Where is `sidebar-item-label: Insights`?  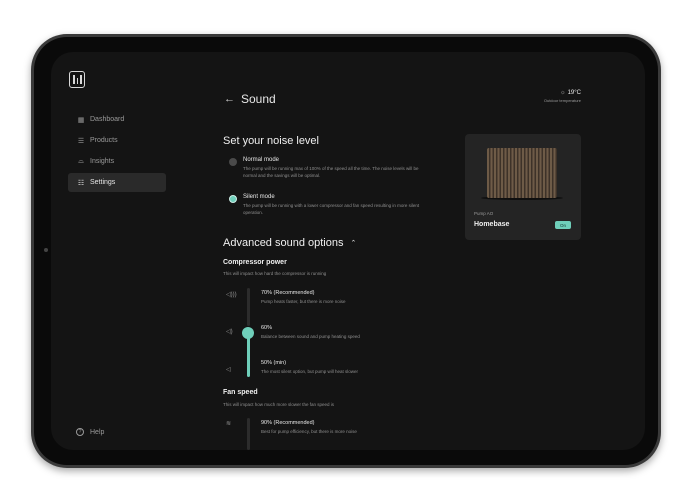
sidebar-item-label: Insights is located at coordinates (102, 161).